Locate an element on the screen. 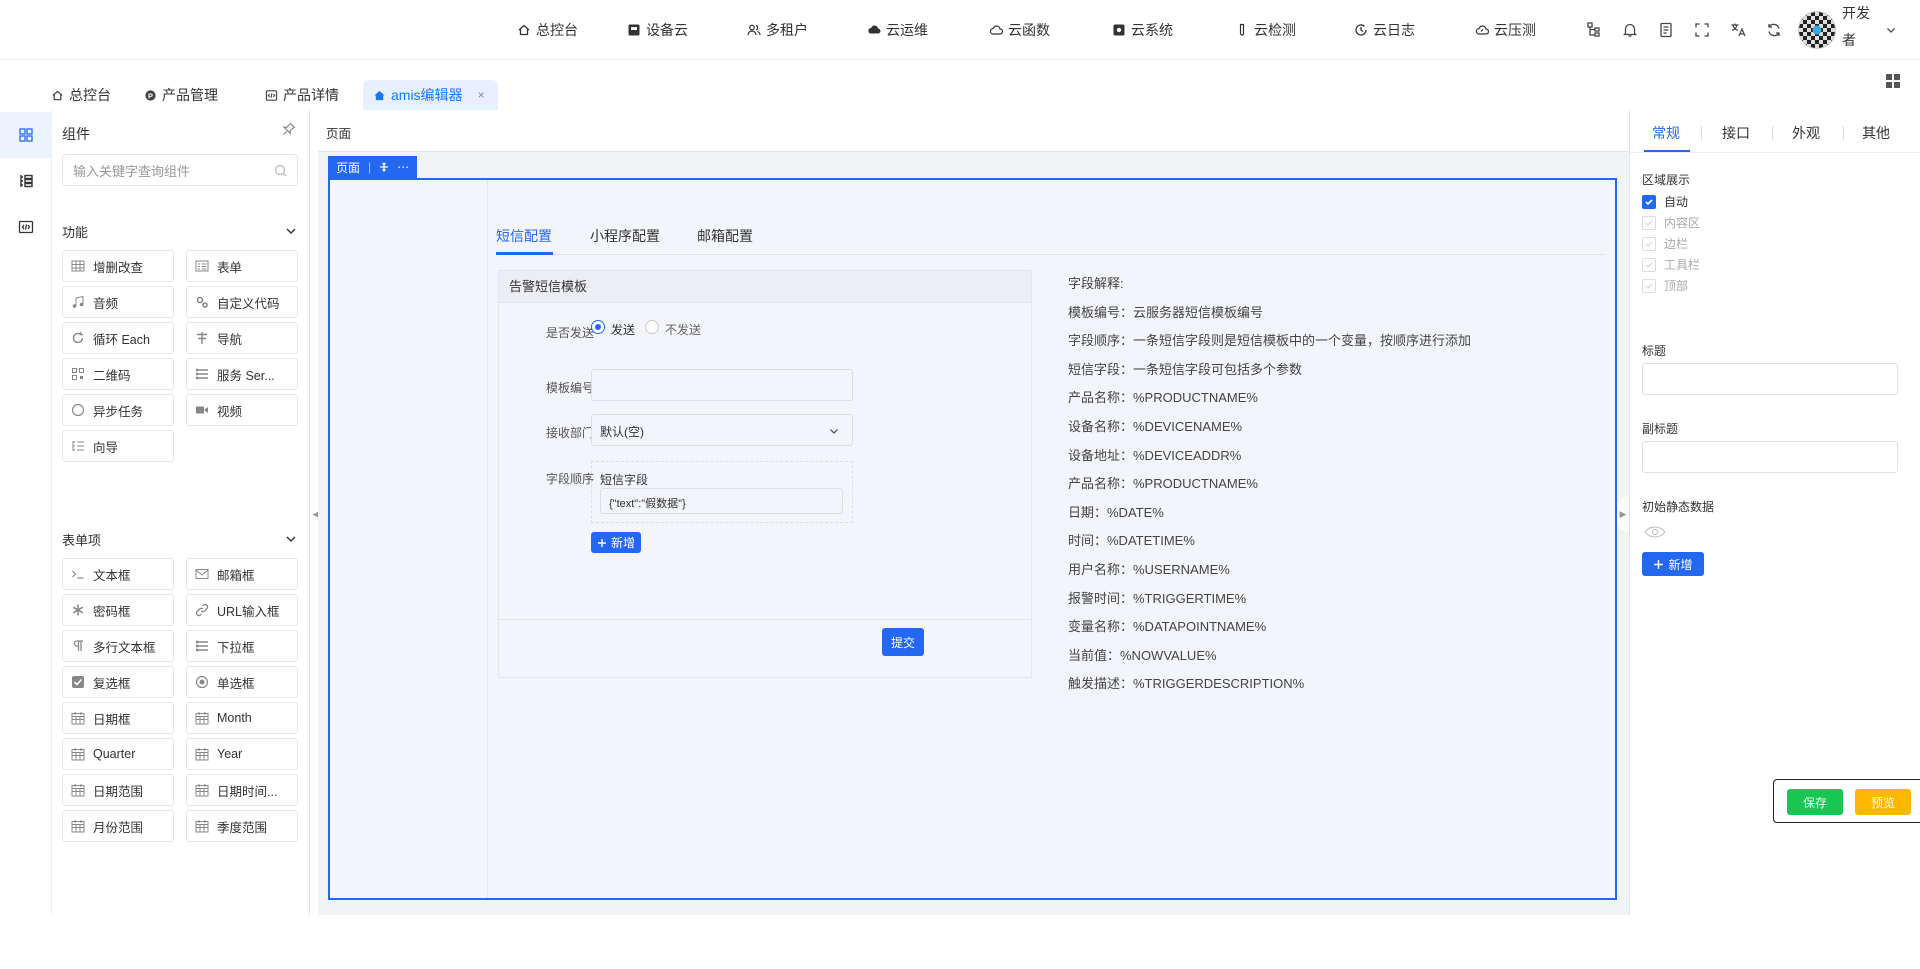 This screenshot has height=969, width=1920. component-item: Quarter is located at coordinates (118, 754).